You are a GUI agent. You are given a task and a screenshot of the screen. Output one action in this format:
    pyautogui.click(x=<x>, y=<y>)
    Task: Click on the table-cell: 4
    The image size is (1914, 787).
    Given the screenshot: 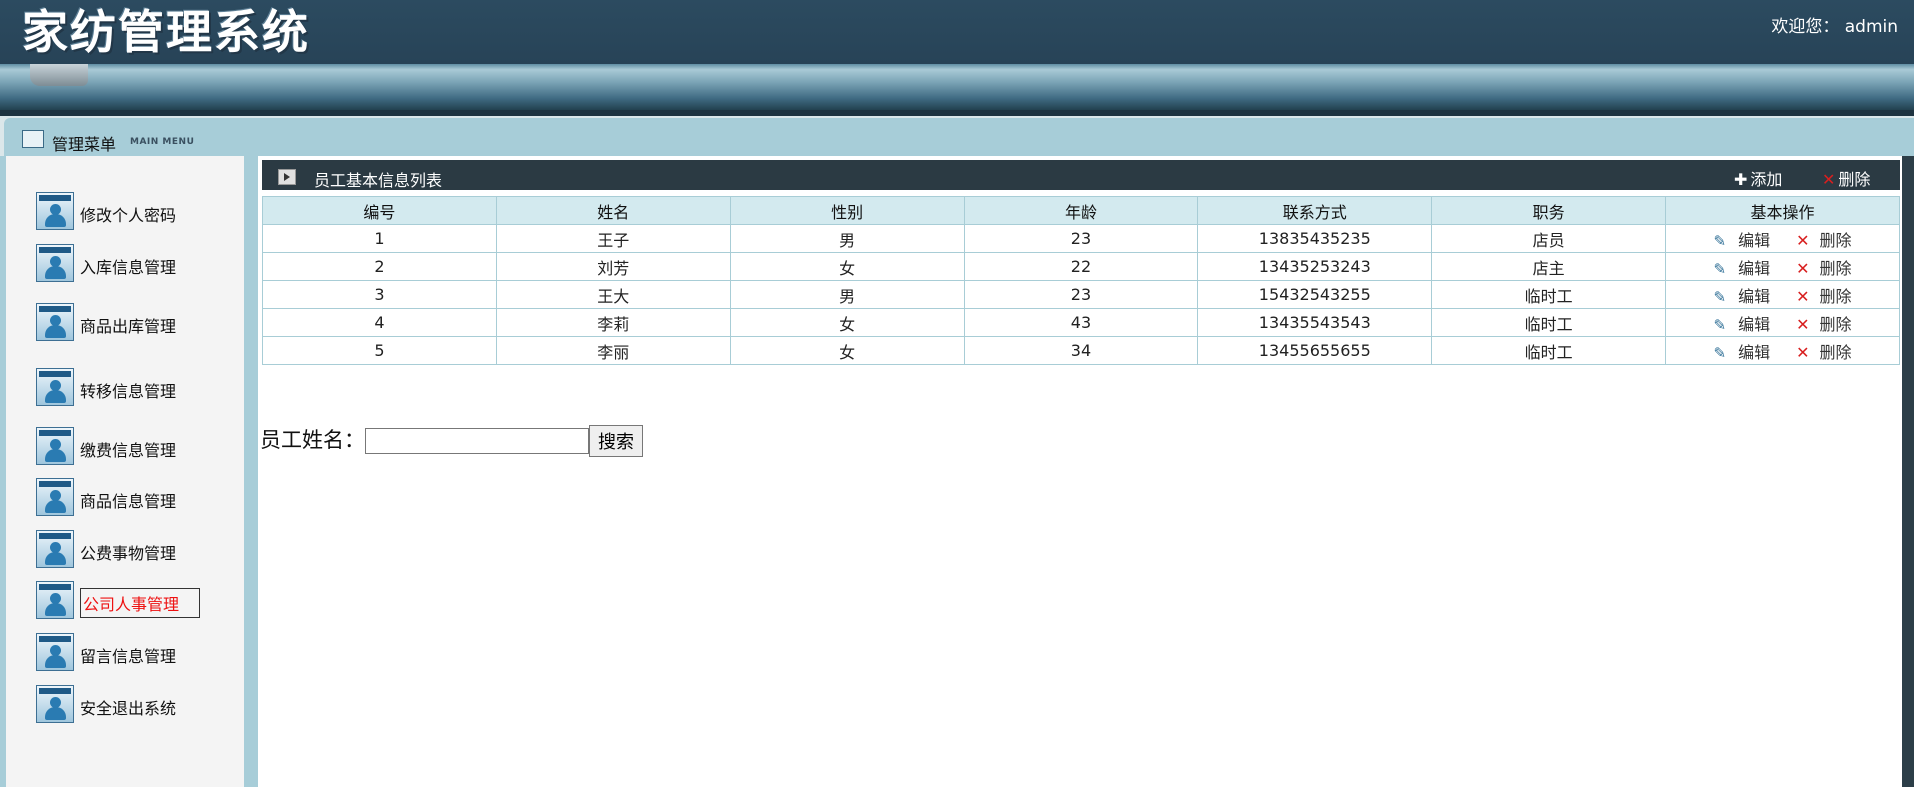 What is the action you would take?
    pyautogui.click(x=379, y=322)
    